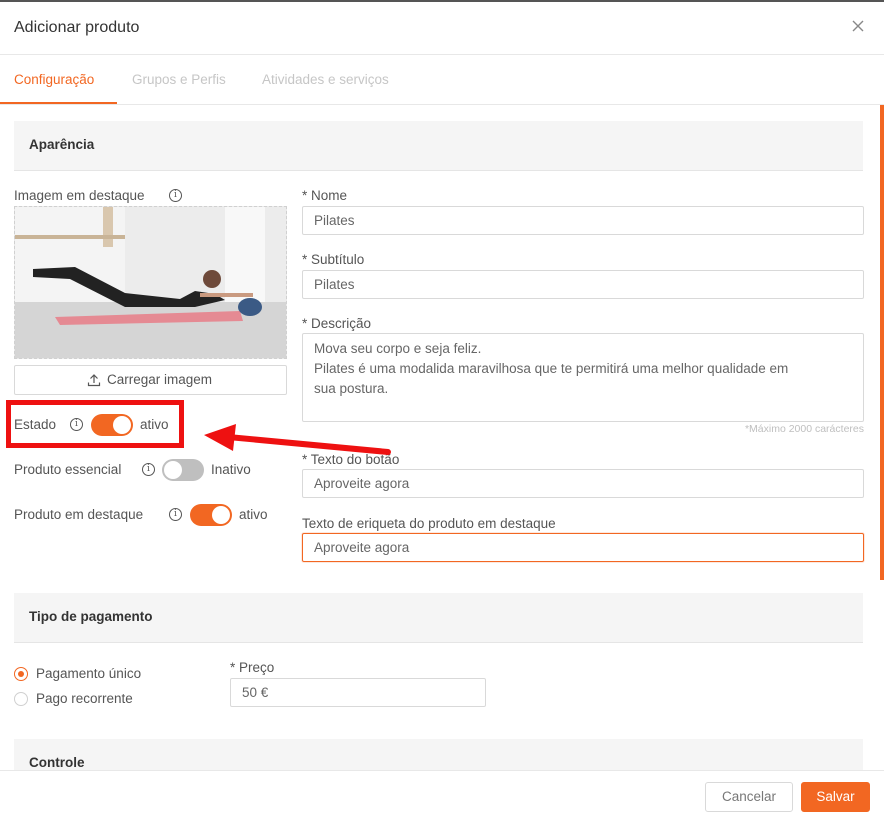 The image size is (884, 817). I want to click on recurring-payment-label: Pago recorrente, so click(84, 698).